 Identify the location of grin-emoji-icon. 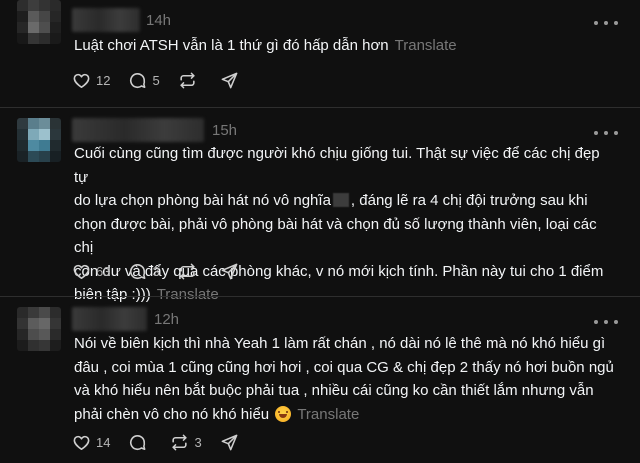
(283, 413).